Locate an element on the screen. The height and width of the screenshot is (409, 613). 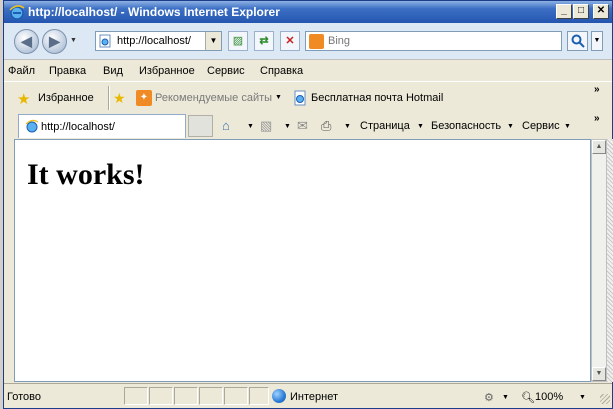
search-icon is located at coordinates (578, 41).